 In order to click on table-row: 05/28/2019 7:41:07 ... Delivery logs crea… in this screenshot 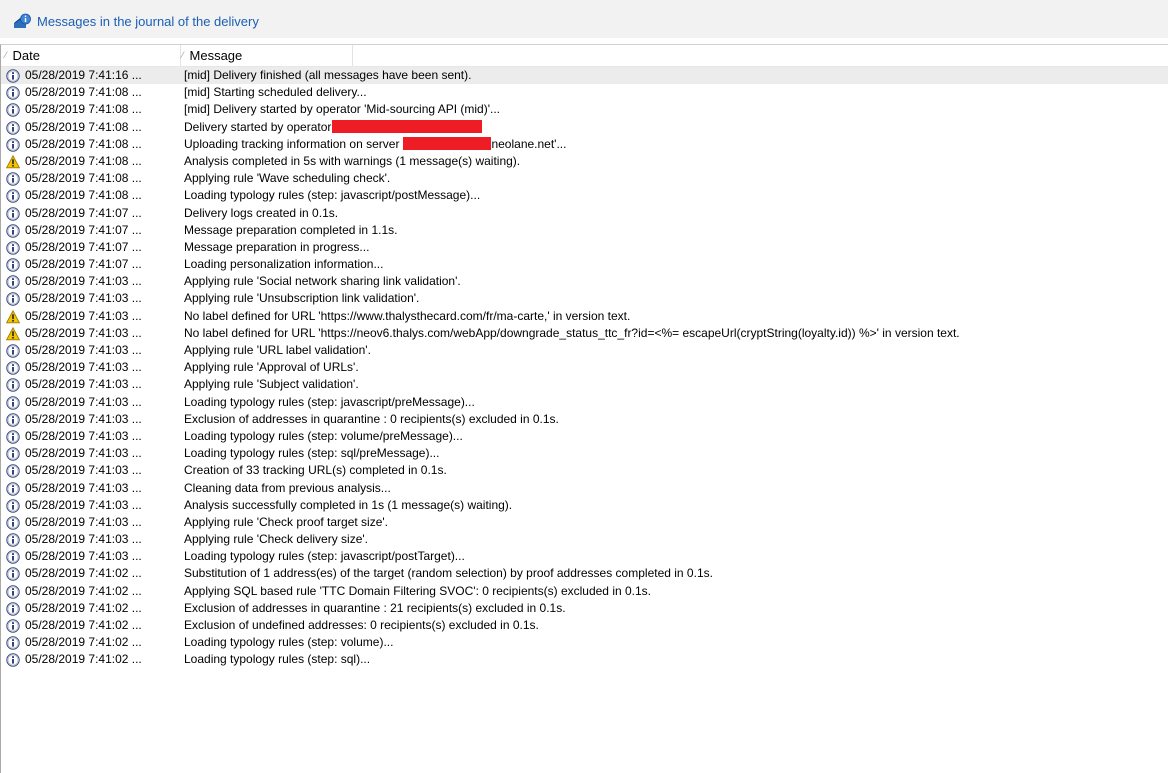, I will do `click(584, 213)`.